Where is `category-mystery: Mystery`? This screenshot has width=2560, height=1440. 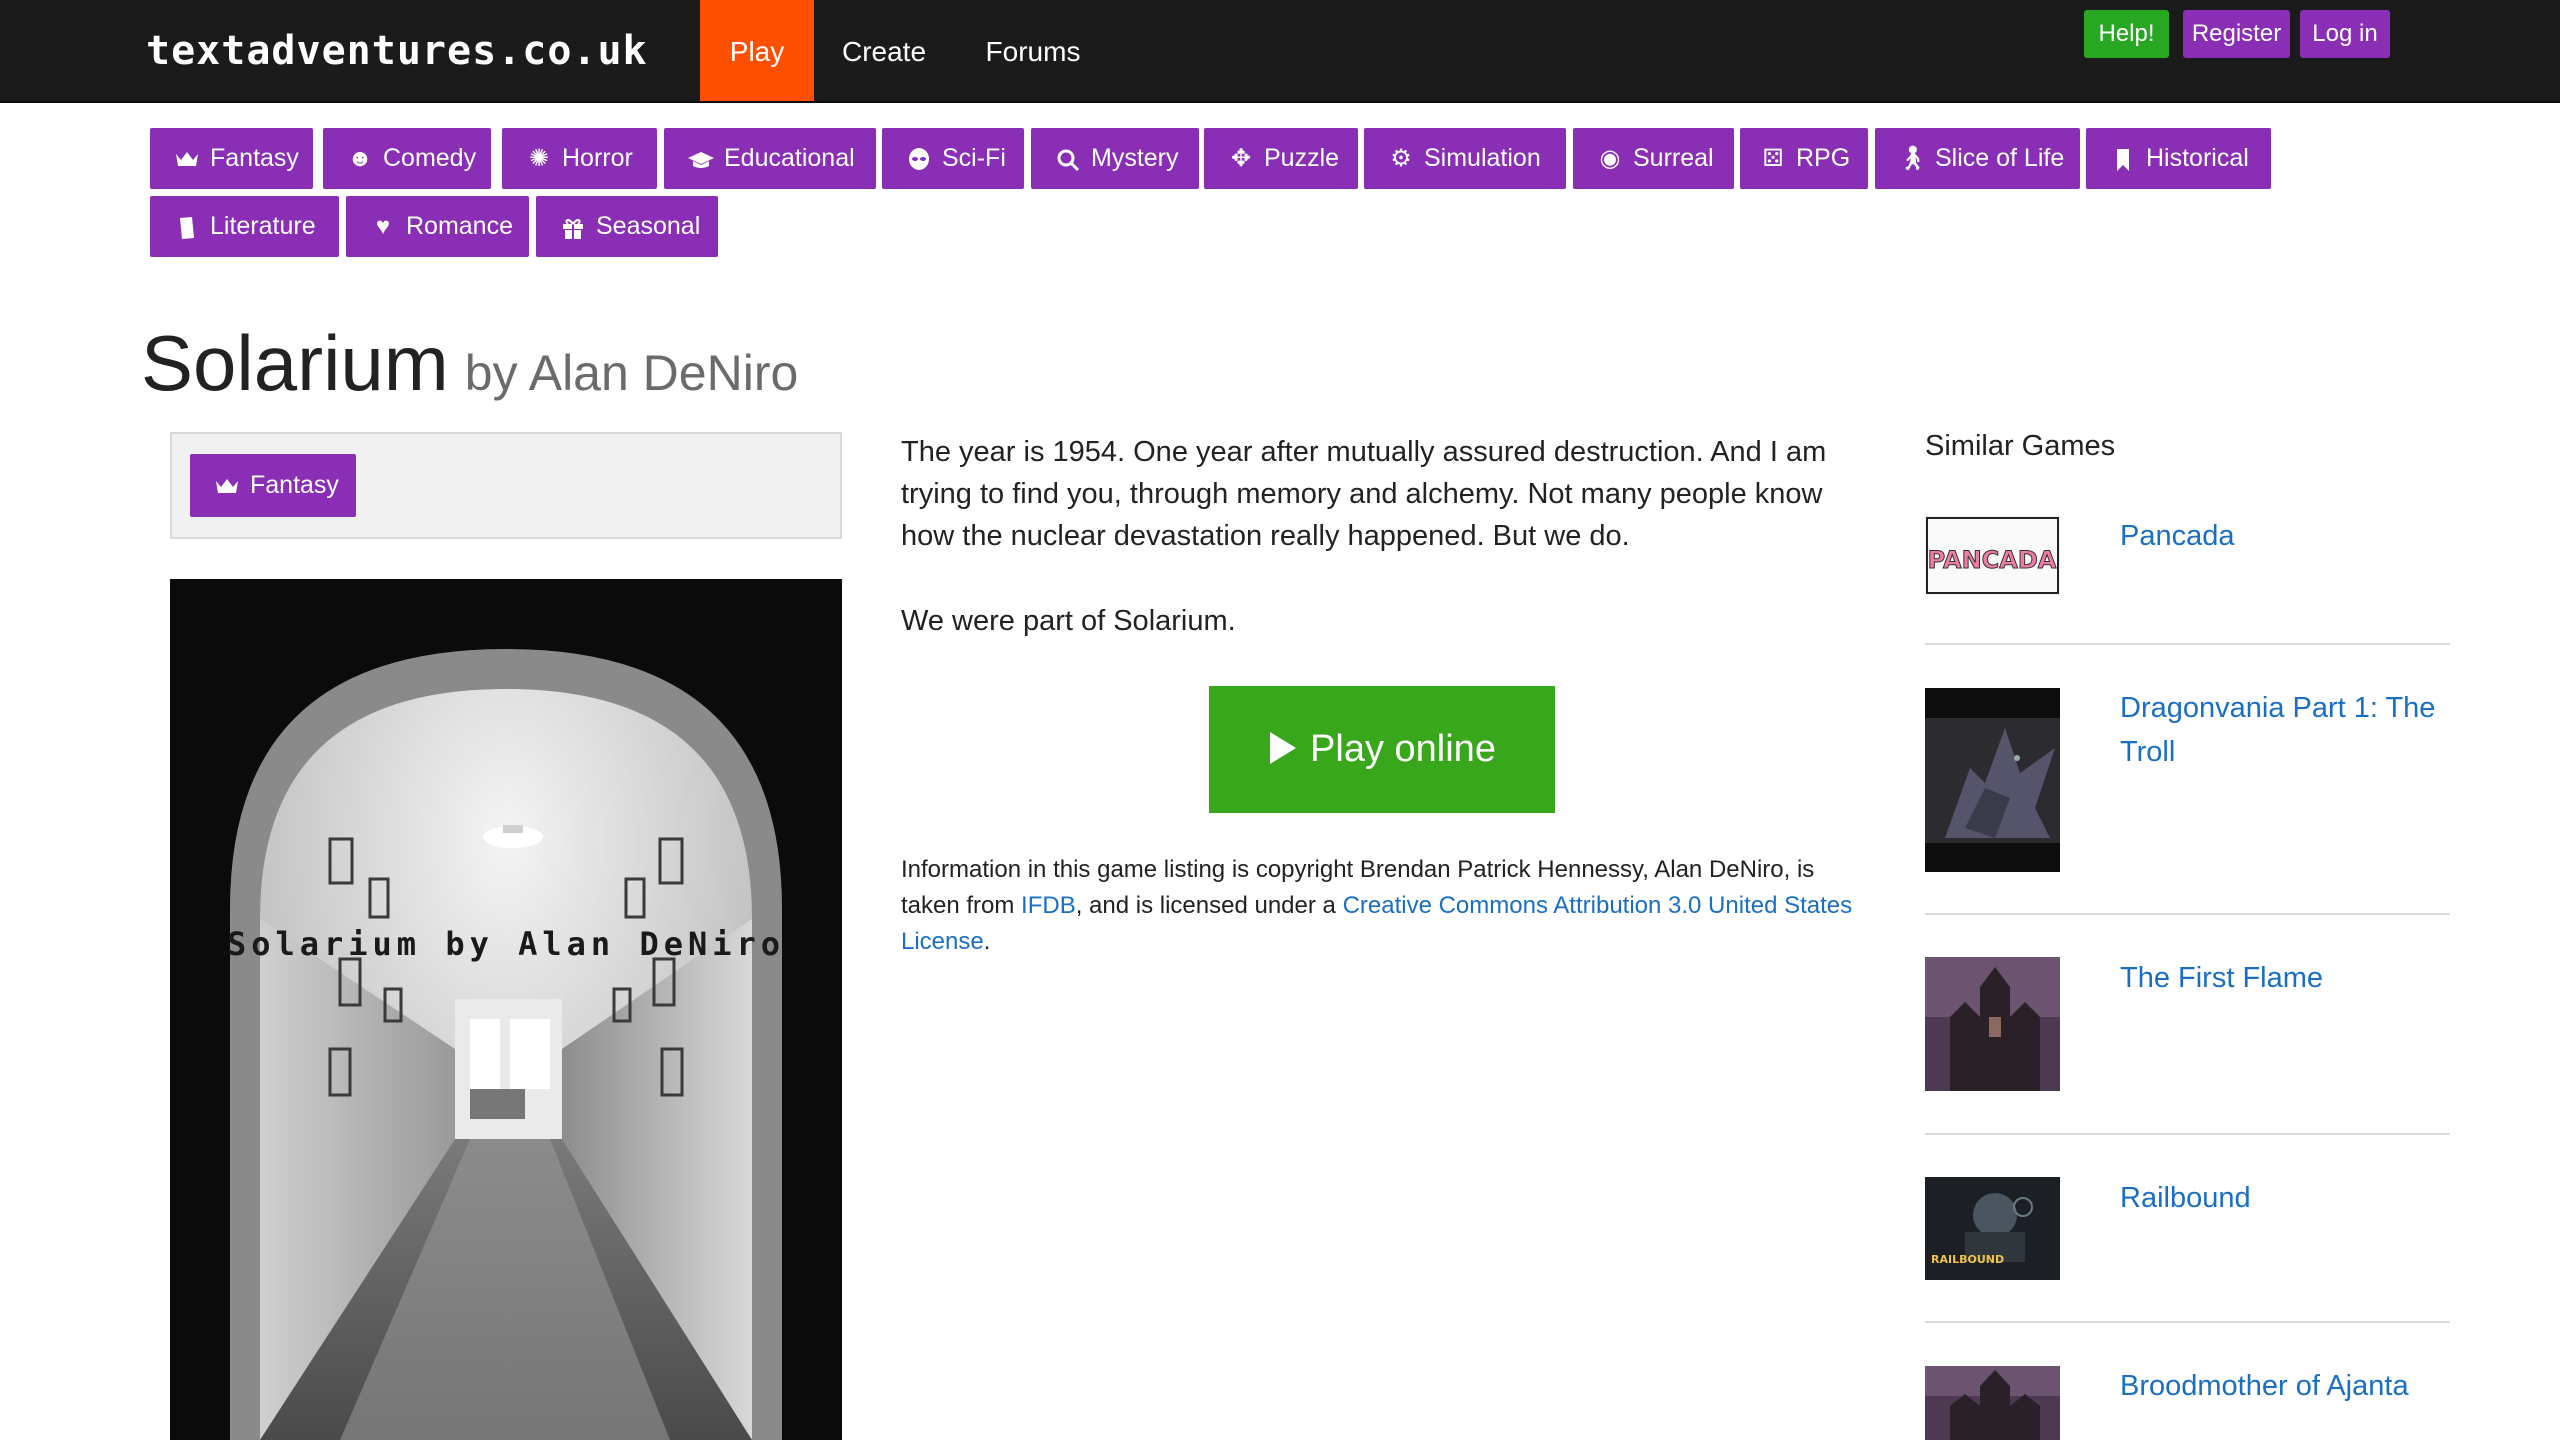 category-mystery: Mystery is located at coordinates (1115, 158).